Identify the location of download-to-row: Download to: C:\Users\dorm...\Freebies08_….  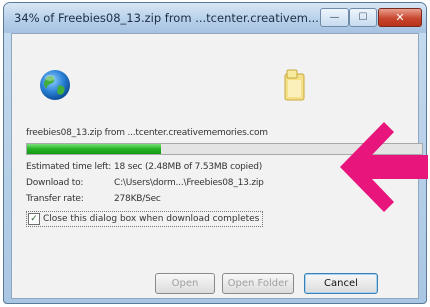
(145, 183).